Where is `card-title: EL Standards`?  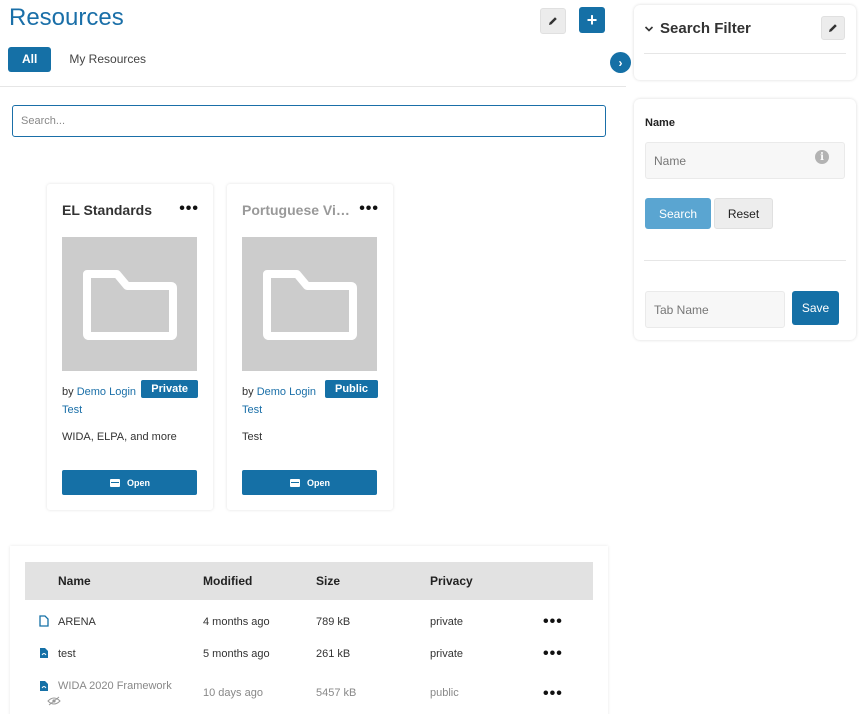
card-title: EL Standards is located at coordinates (117, 210).